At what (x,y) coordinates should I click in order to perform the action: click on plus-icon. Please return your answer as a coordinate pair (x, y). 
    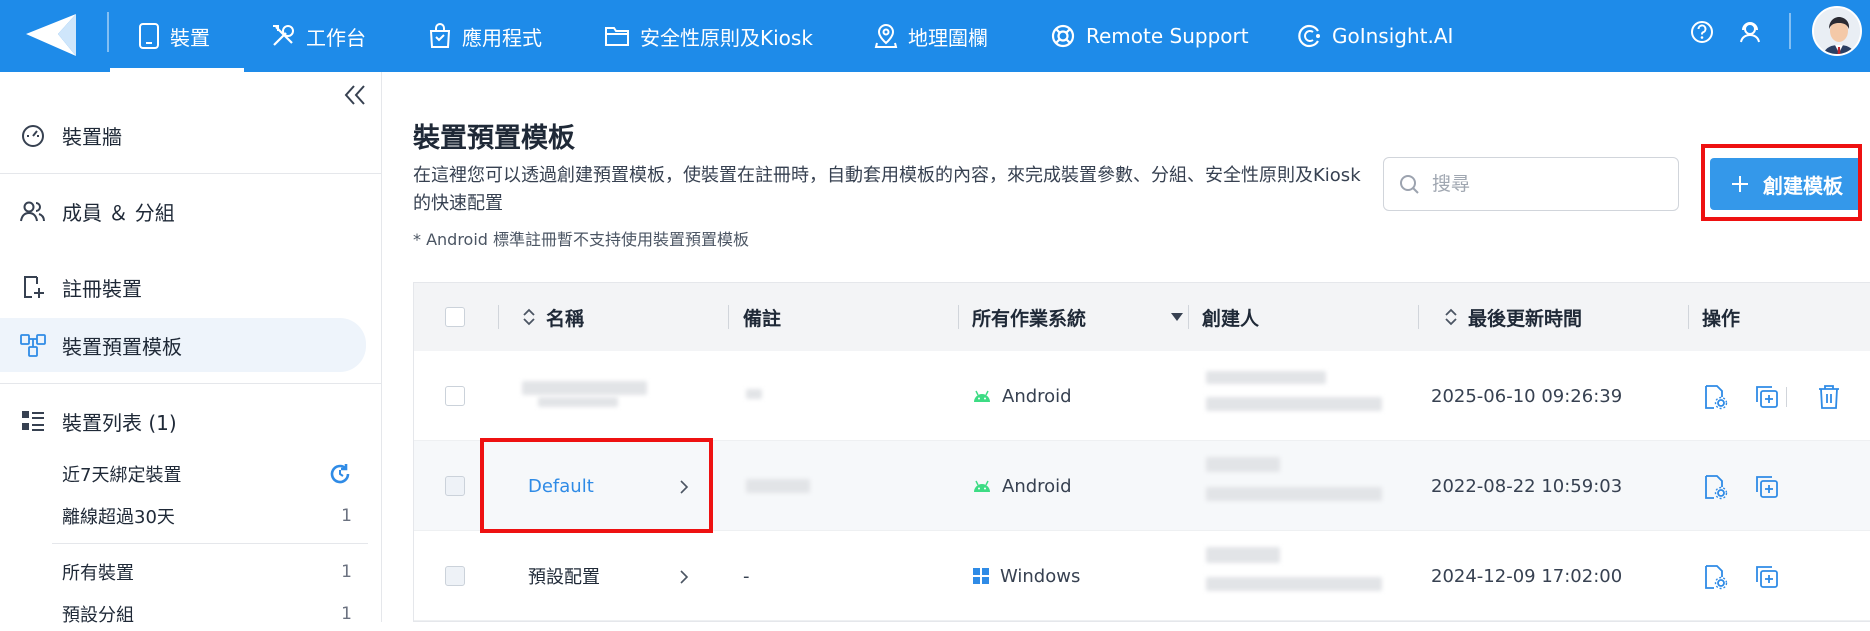
    Looking at the image, I should click on (1740, 184).